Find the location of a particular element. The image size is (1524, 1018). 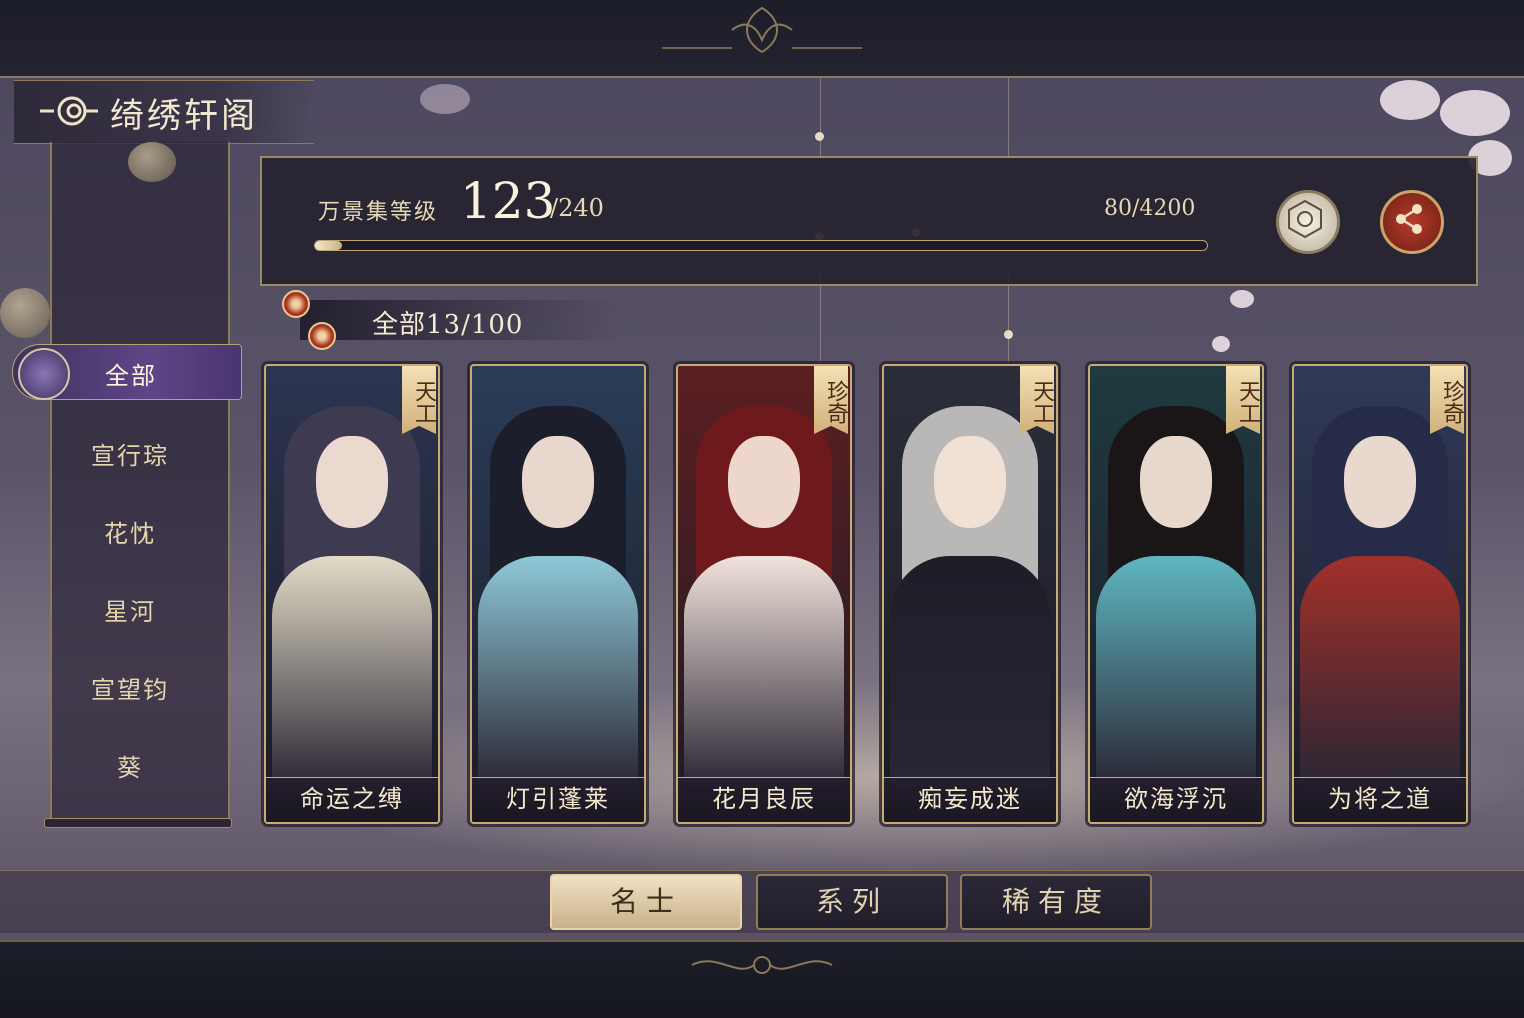

card-name: 灯引蓬莱 is located at coordinates (558, 799).